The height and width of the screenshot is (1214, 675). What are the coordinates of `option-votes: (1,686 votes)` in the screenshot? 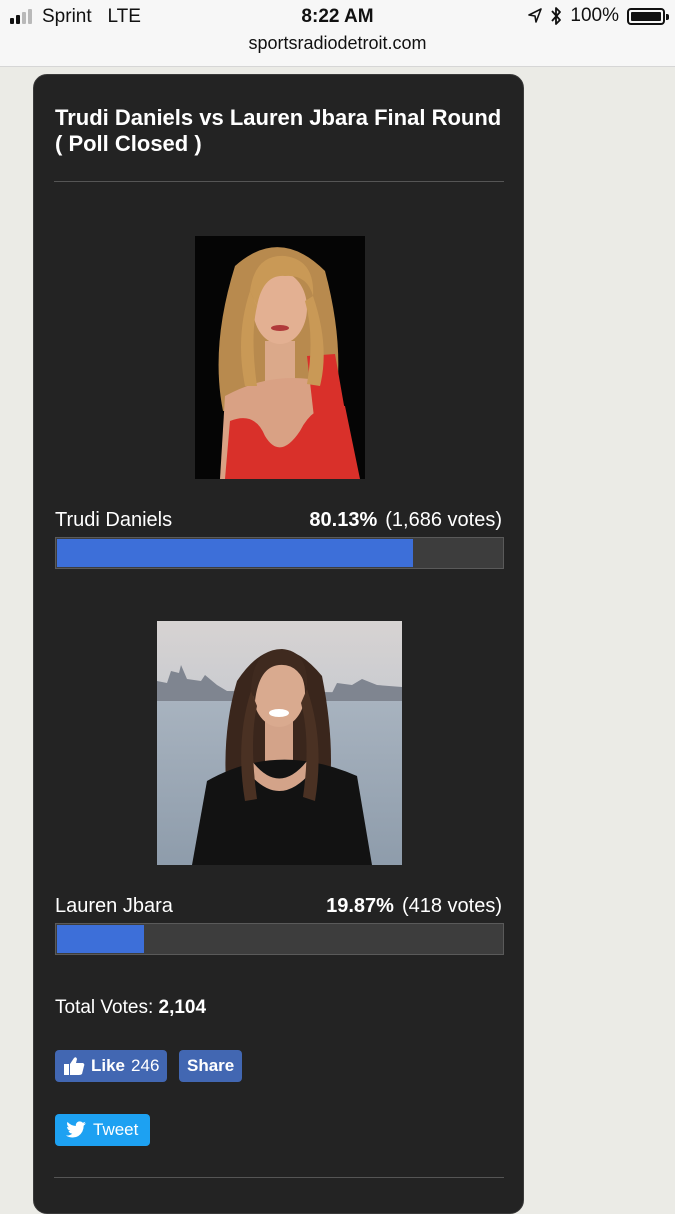 It's located at (443, 520).